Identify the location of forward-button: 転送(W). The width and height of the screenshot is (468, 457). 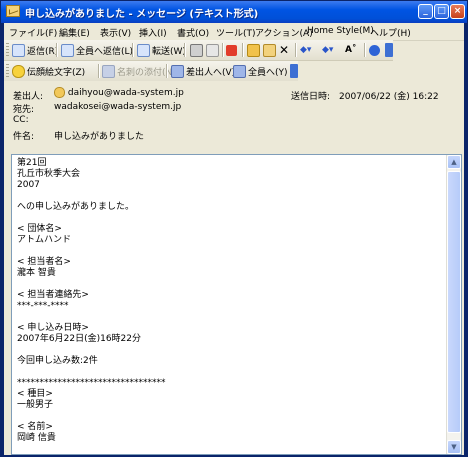
(161, 50).